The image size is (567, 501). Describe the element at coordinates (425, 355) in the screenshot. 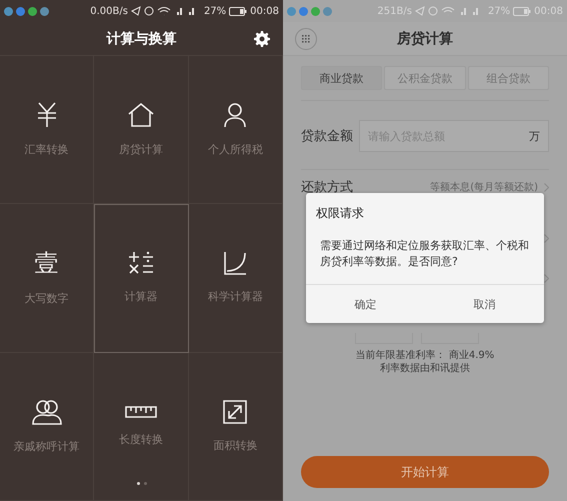

I see `rate-note: 当前年限基准利率： 商业4.9%` at that location.